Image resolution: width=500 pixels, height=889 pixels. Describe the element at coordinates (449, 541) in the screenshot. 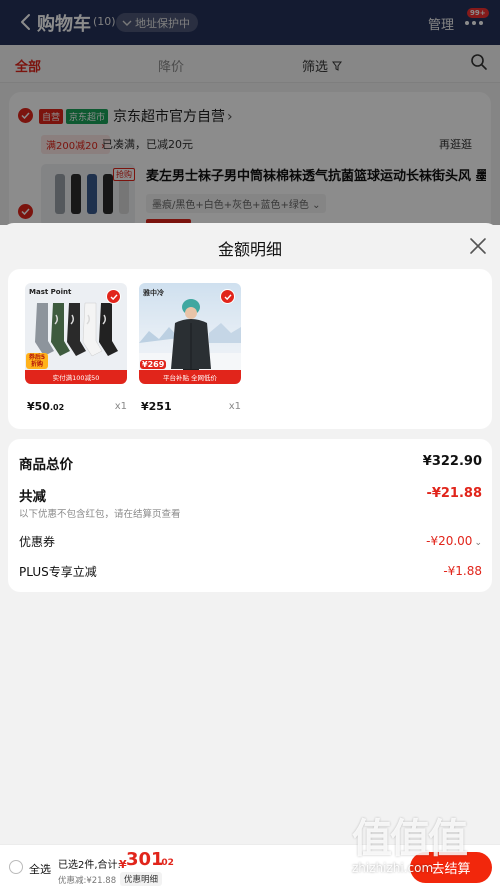

I see `coupon-value: -¥20.00` at that location.